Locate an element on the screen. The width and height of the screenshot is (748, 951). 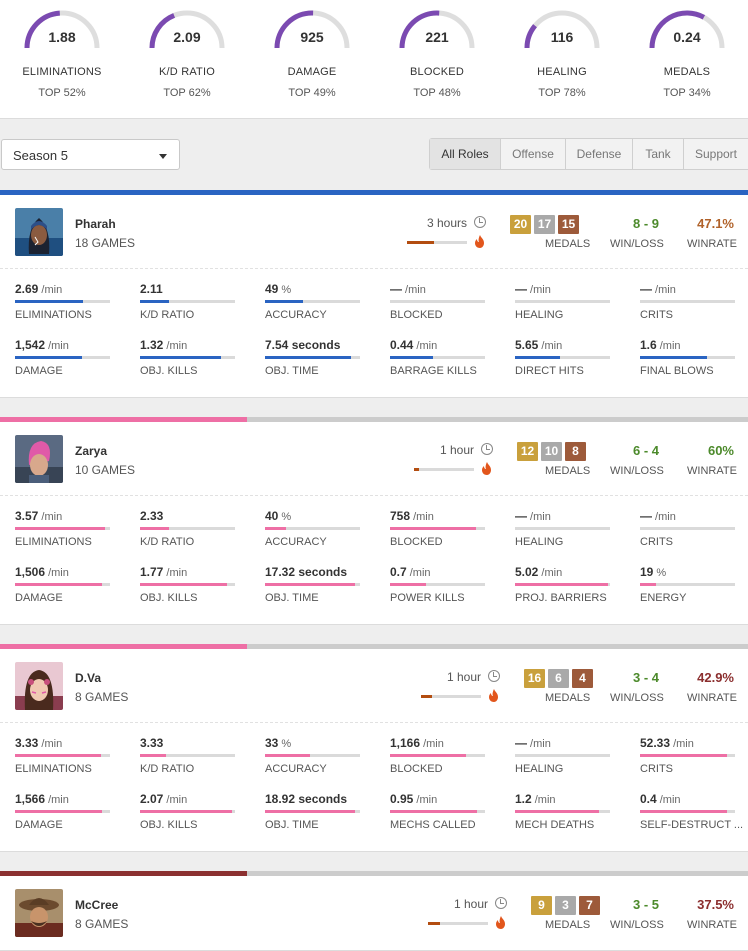
summary-gauge: 1.88 is located at coordinates (62, 30).